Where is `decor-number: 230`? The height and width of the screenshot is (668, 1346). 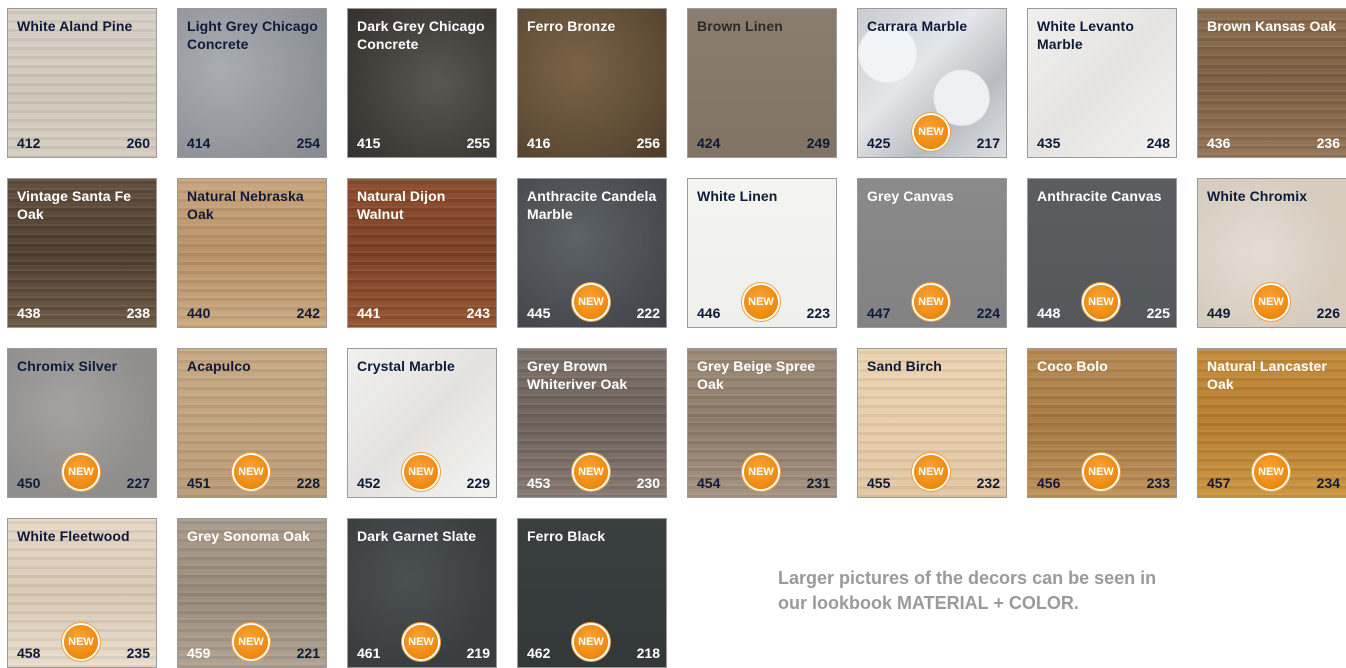
decor-number: 230 is located at coordinates (648, 483).